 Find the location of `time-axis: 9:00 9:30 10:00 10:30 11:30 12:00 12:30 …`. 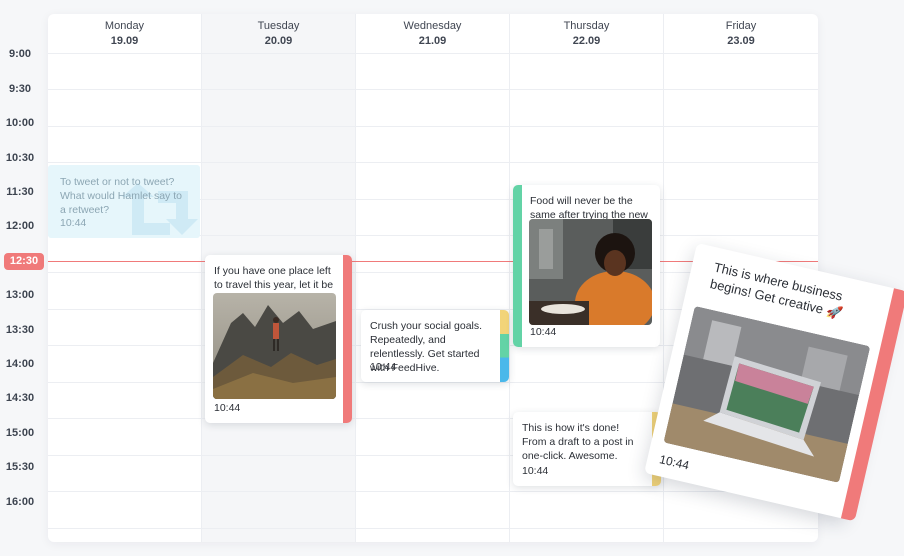

time-axis: 9:00 9:30 10:00 10:30 11:30 12:00 12:30 … is located at coordinates (24, 278).